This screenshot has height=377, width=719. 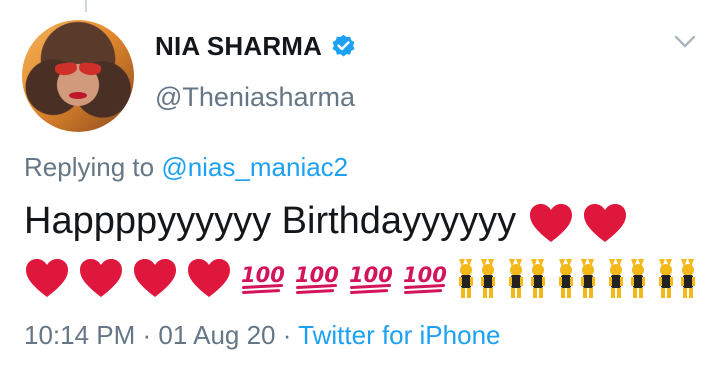 I want to click on thread-connector, so click(x=86, y=6).